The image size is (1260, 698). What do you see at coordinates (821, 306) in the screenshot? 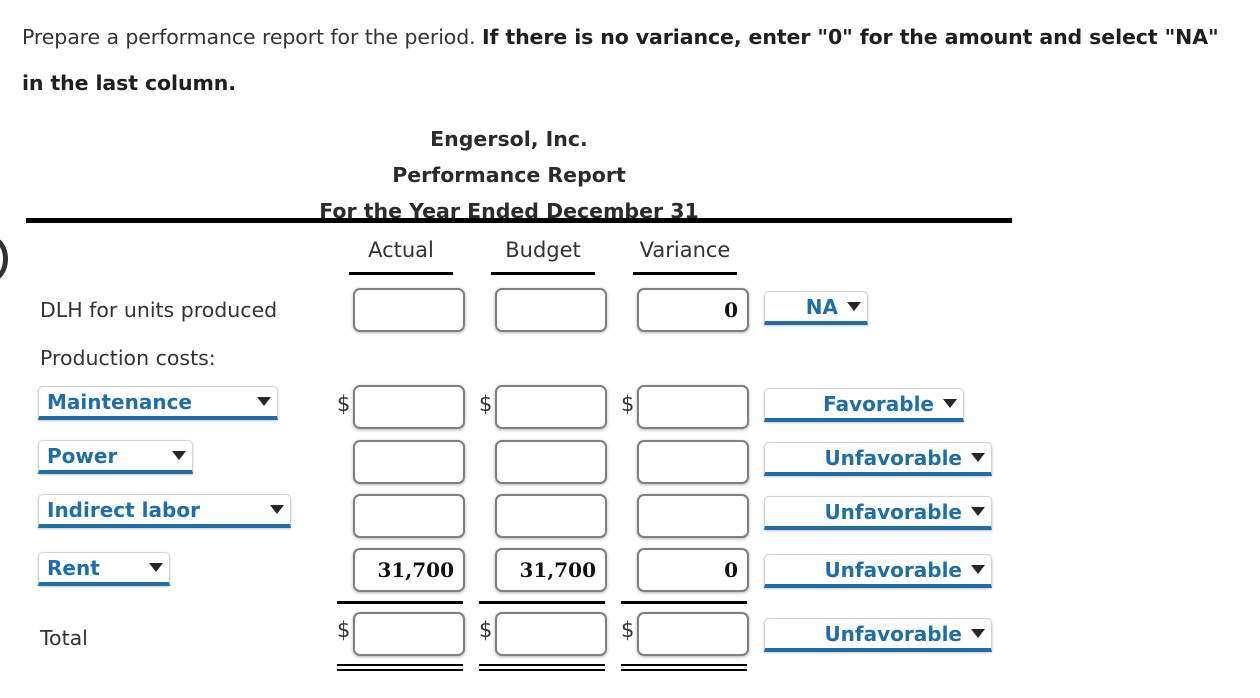
I see `select-dlh-status-label: NA` at bounding box center [821, 306].